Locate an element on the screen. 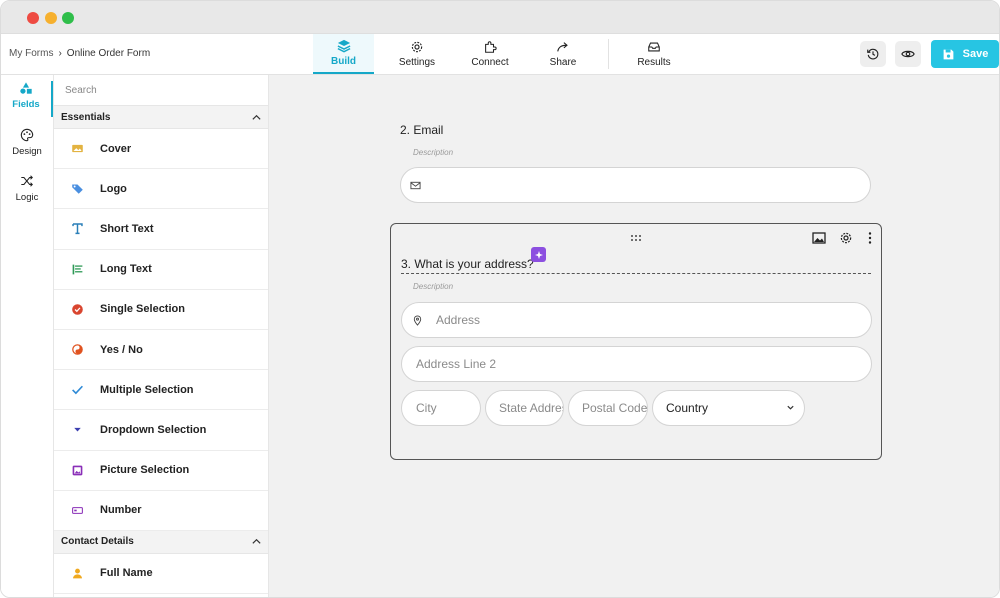  field-item-label: Cover is located at coordinates (116, 148).